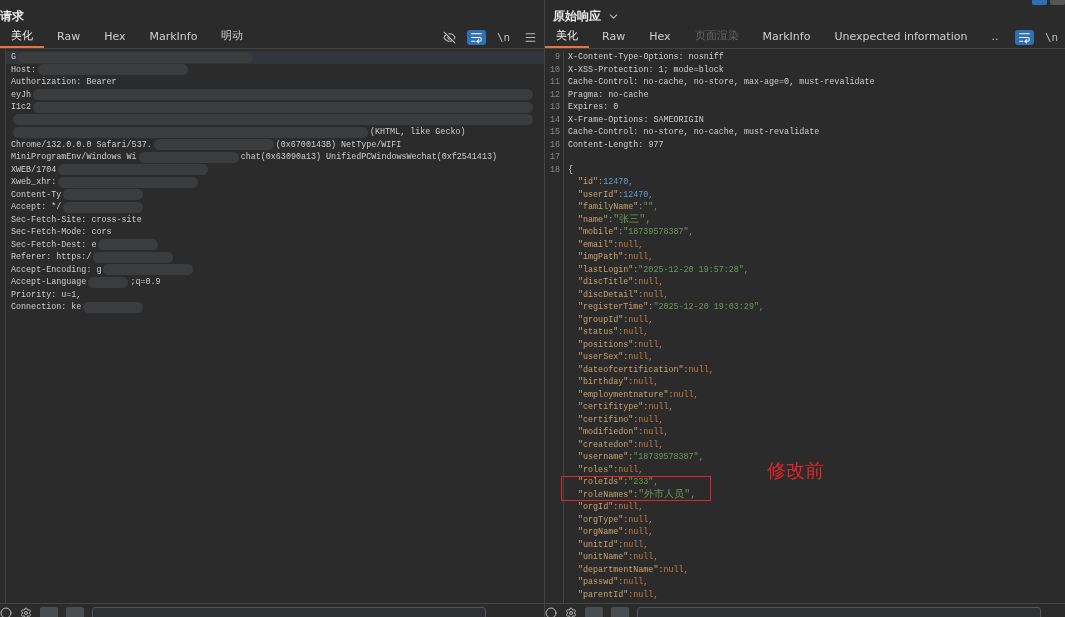 The width and height of the screenshot is (1065, 617). What do you see at coordinates (601, 332) in the screenshot?
I see `json-key: "status":` at bounding box center [601, 332].